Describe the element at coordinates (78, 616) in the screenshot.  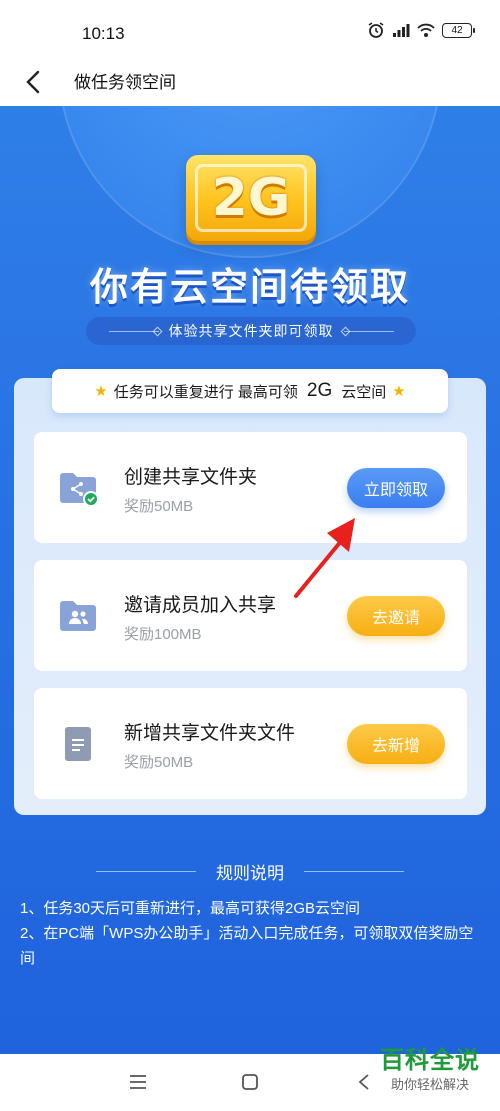
I see `members-folder-icon` at that location.